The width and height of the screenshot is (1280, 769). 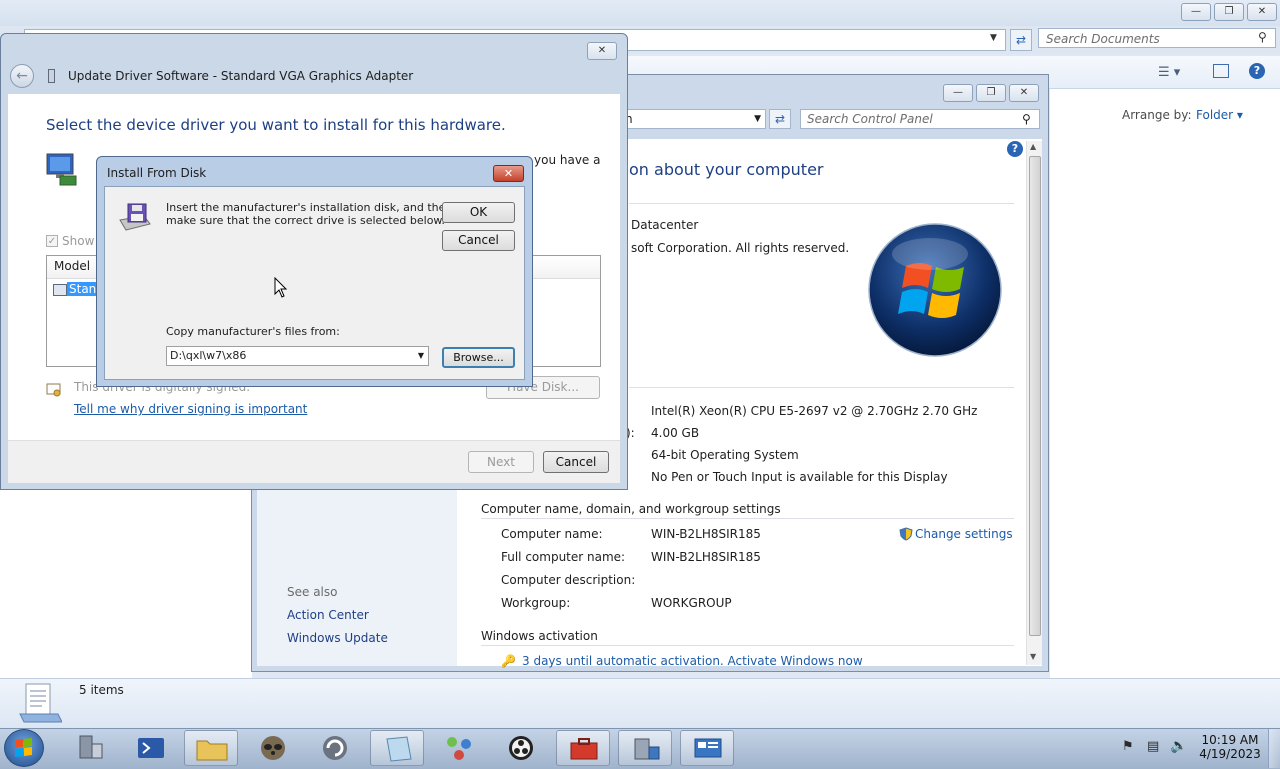 What do you see at coordinates (1169, 72) in the screenshot?
I see `view-options-icon: ☰ ▾` at bounding box center [1169, 72].